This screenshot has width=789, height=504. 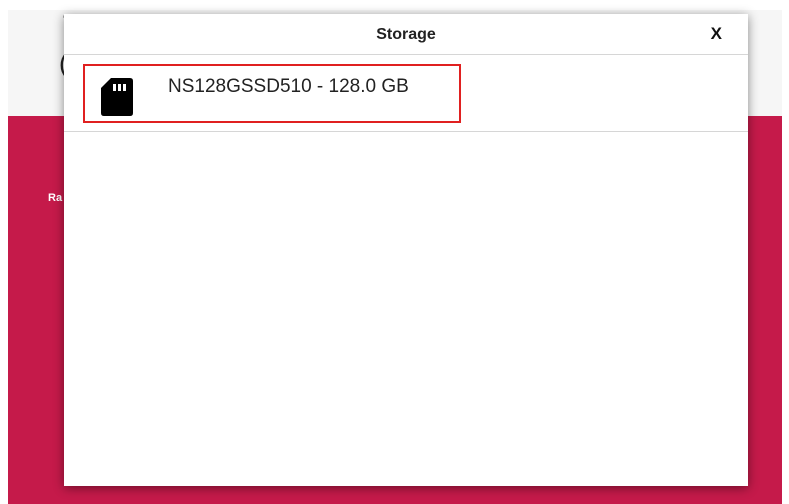 I want to click on background-main-label: Ra, so click(x=55, y=198).